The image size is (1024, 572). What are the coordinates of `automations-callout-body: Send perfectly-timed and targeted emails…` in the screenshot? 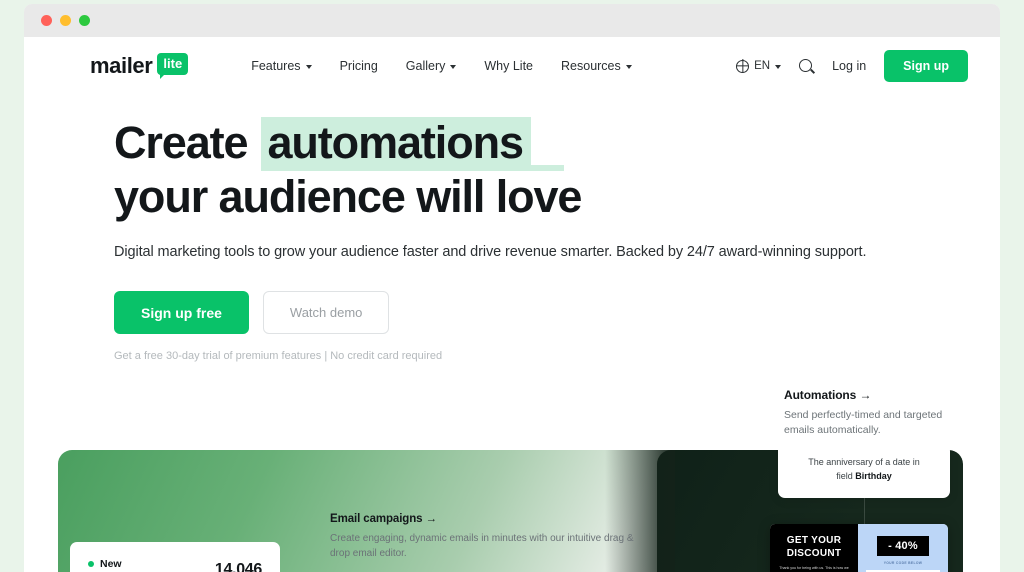 It's located at (863, 423).